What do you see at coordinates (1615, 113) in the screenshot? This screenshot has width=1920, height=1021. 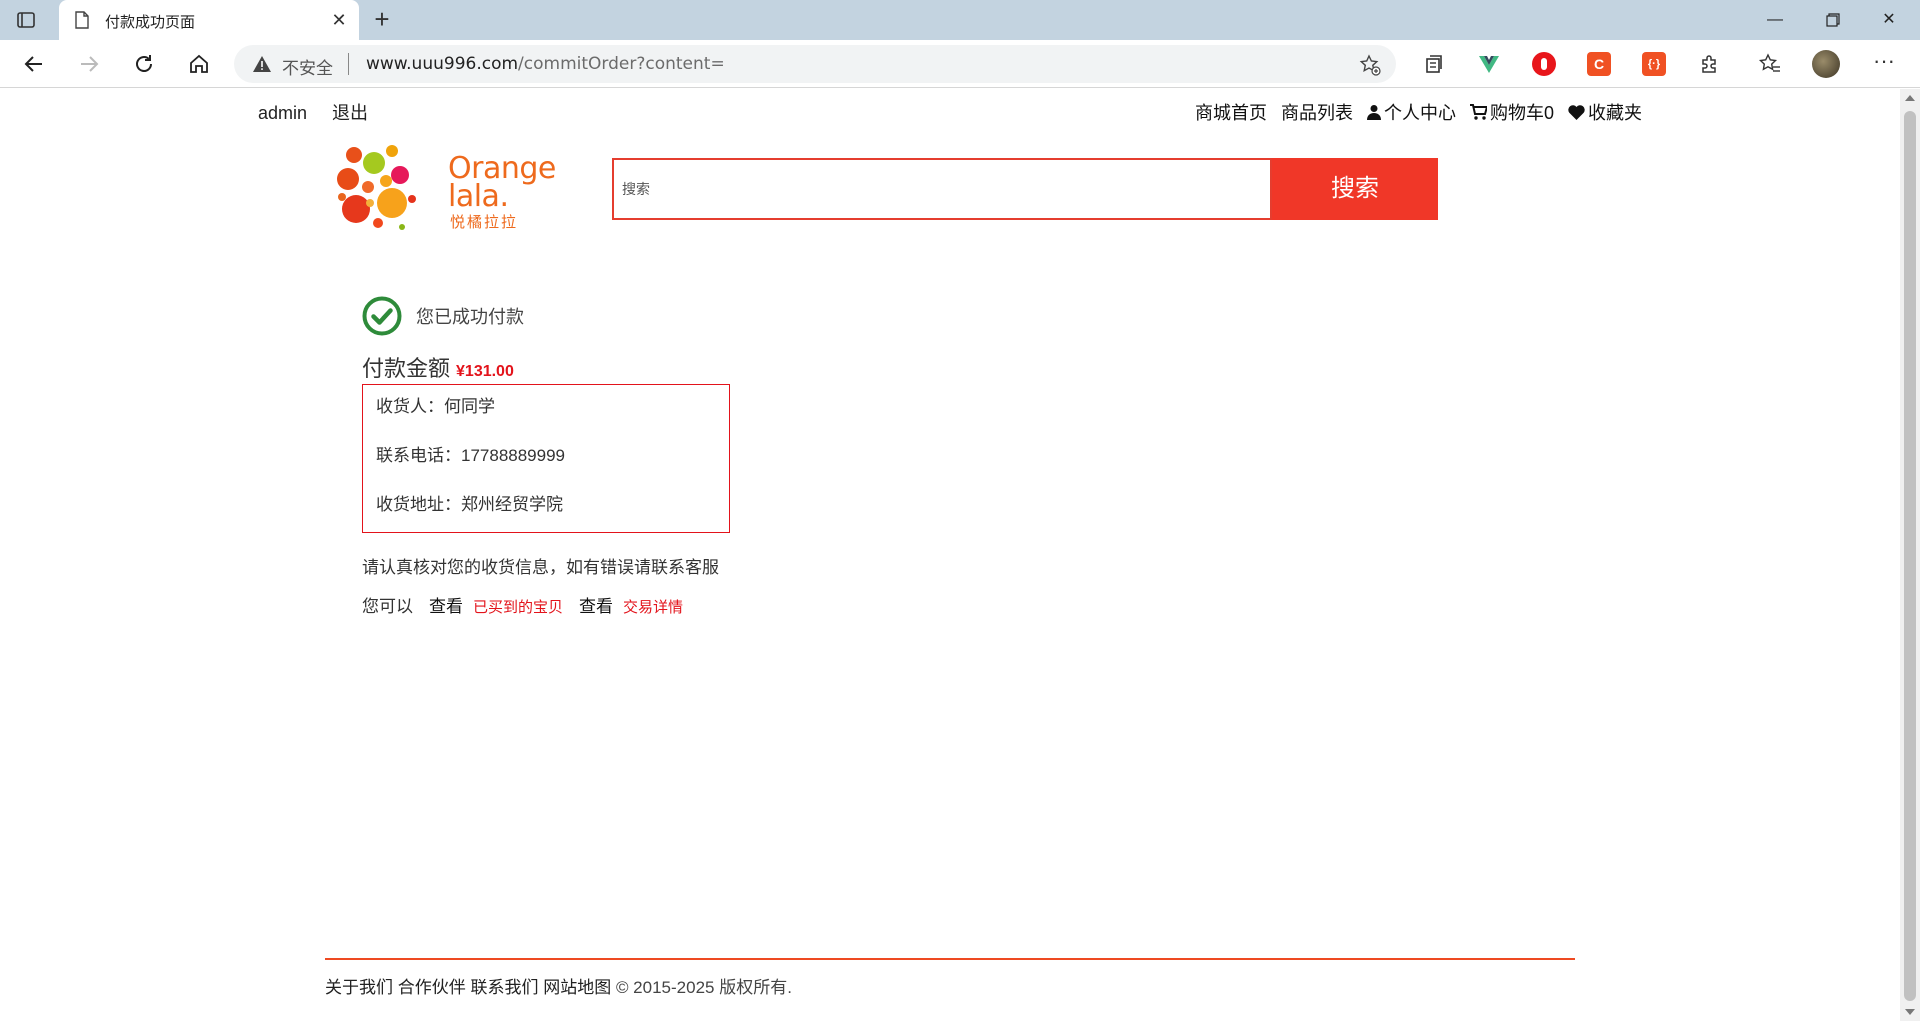 I see `nav-favorites-label: 收藏夹` at bounding box center [1615, 113].